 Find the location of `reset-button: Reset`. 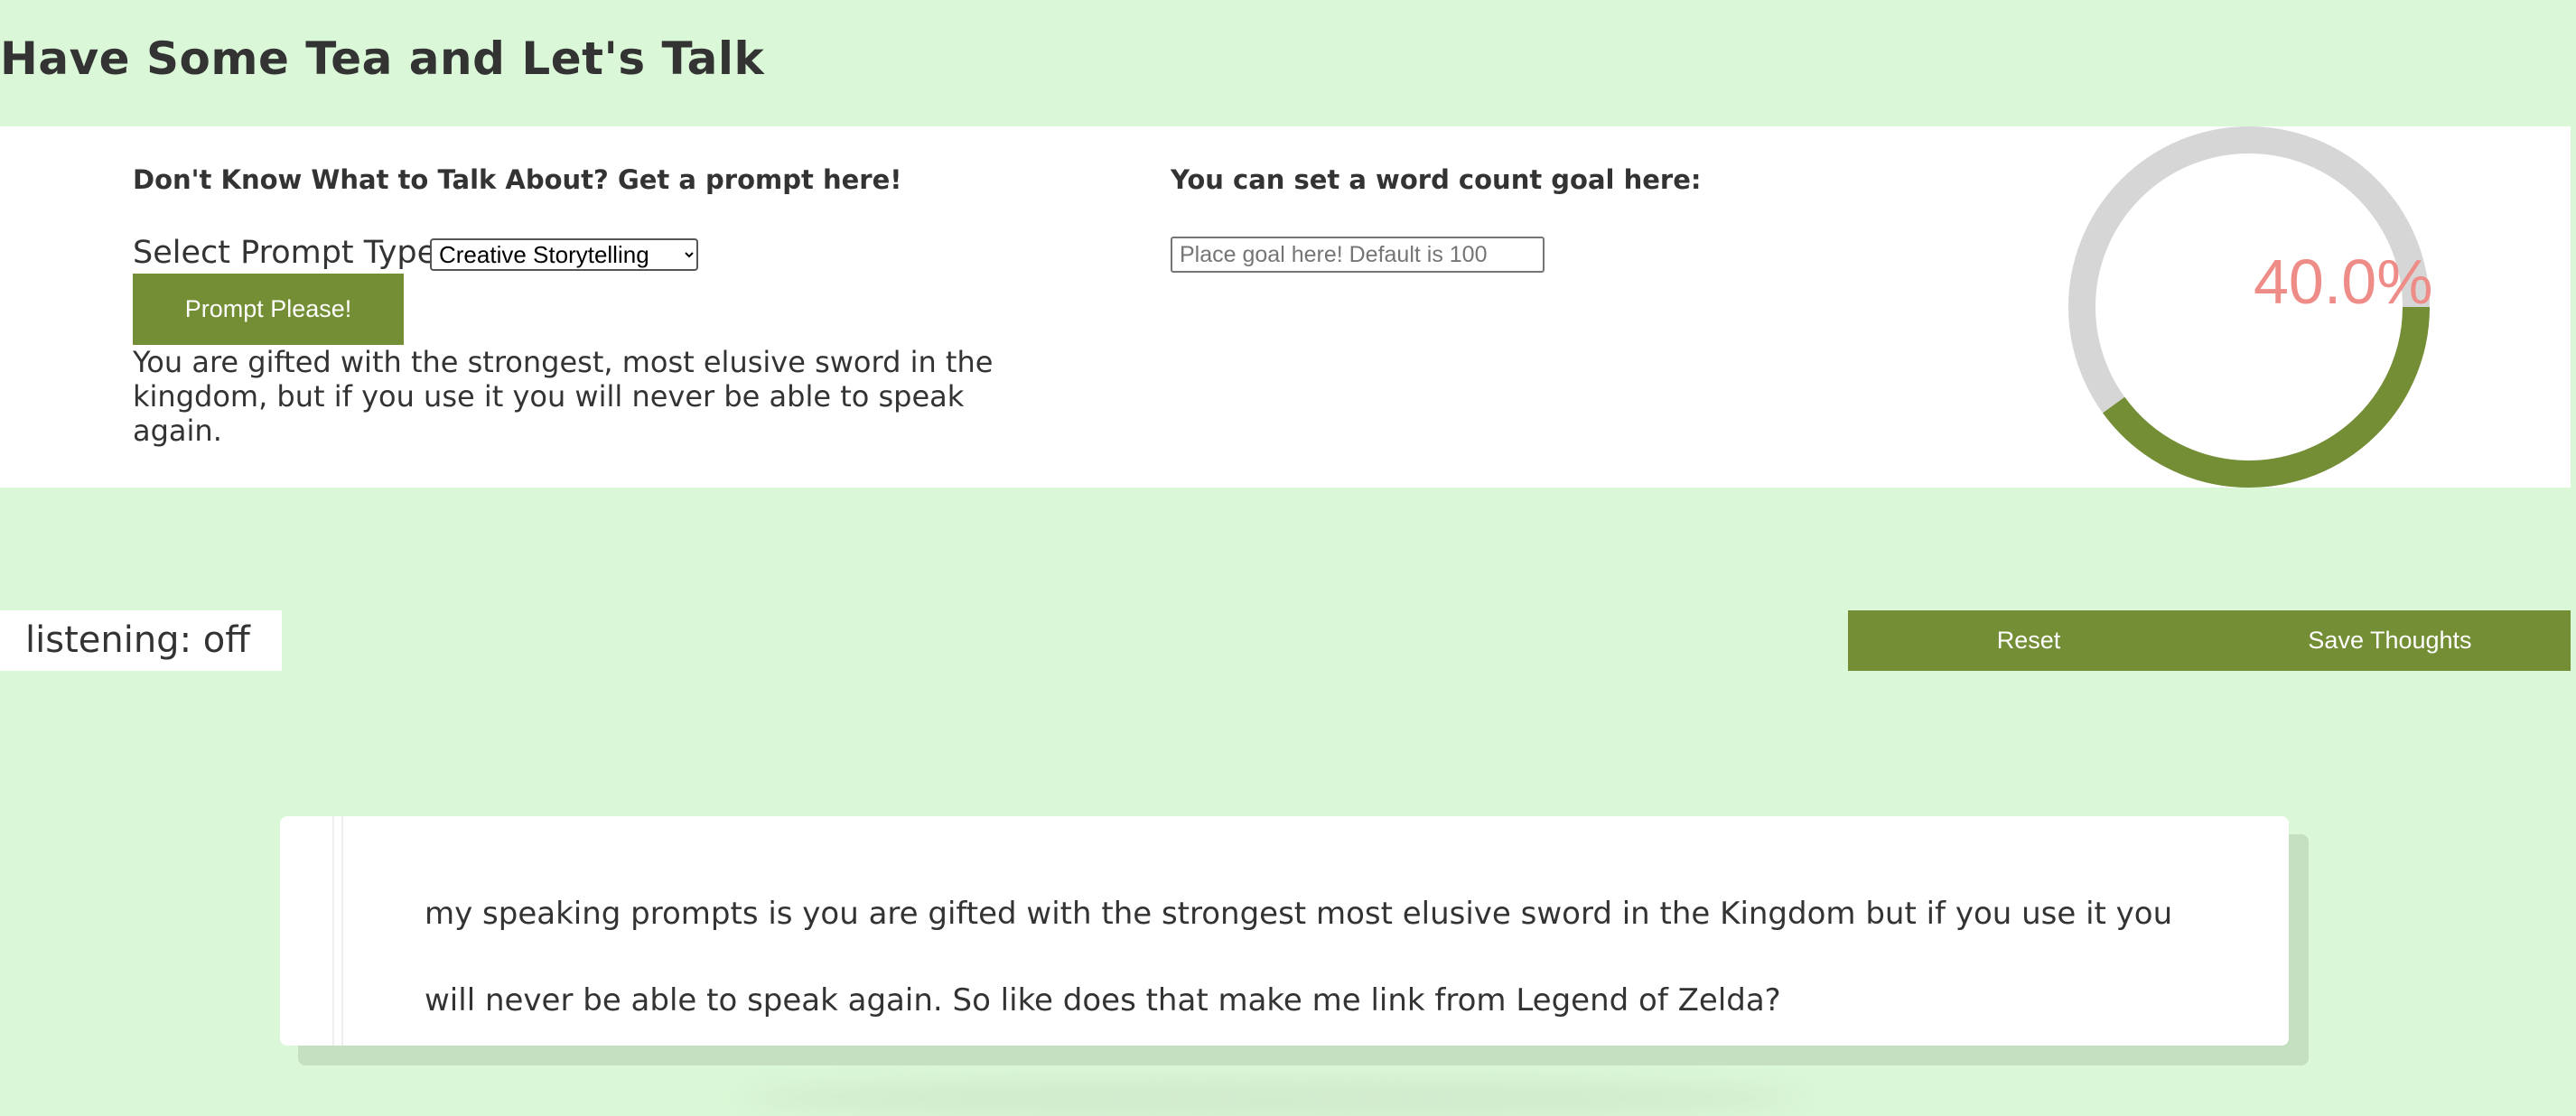

reset-button: Reset is located at coordinates (2028, 640).